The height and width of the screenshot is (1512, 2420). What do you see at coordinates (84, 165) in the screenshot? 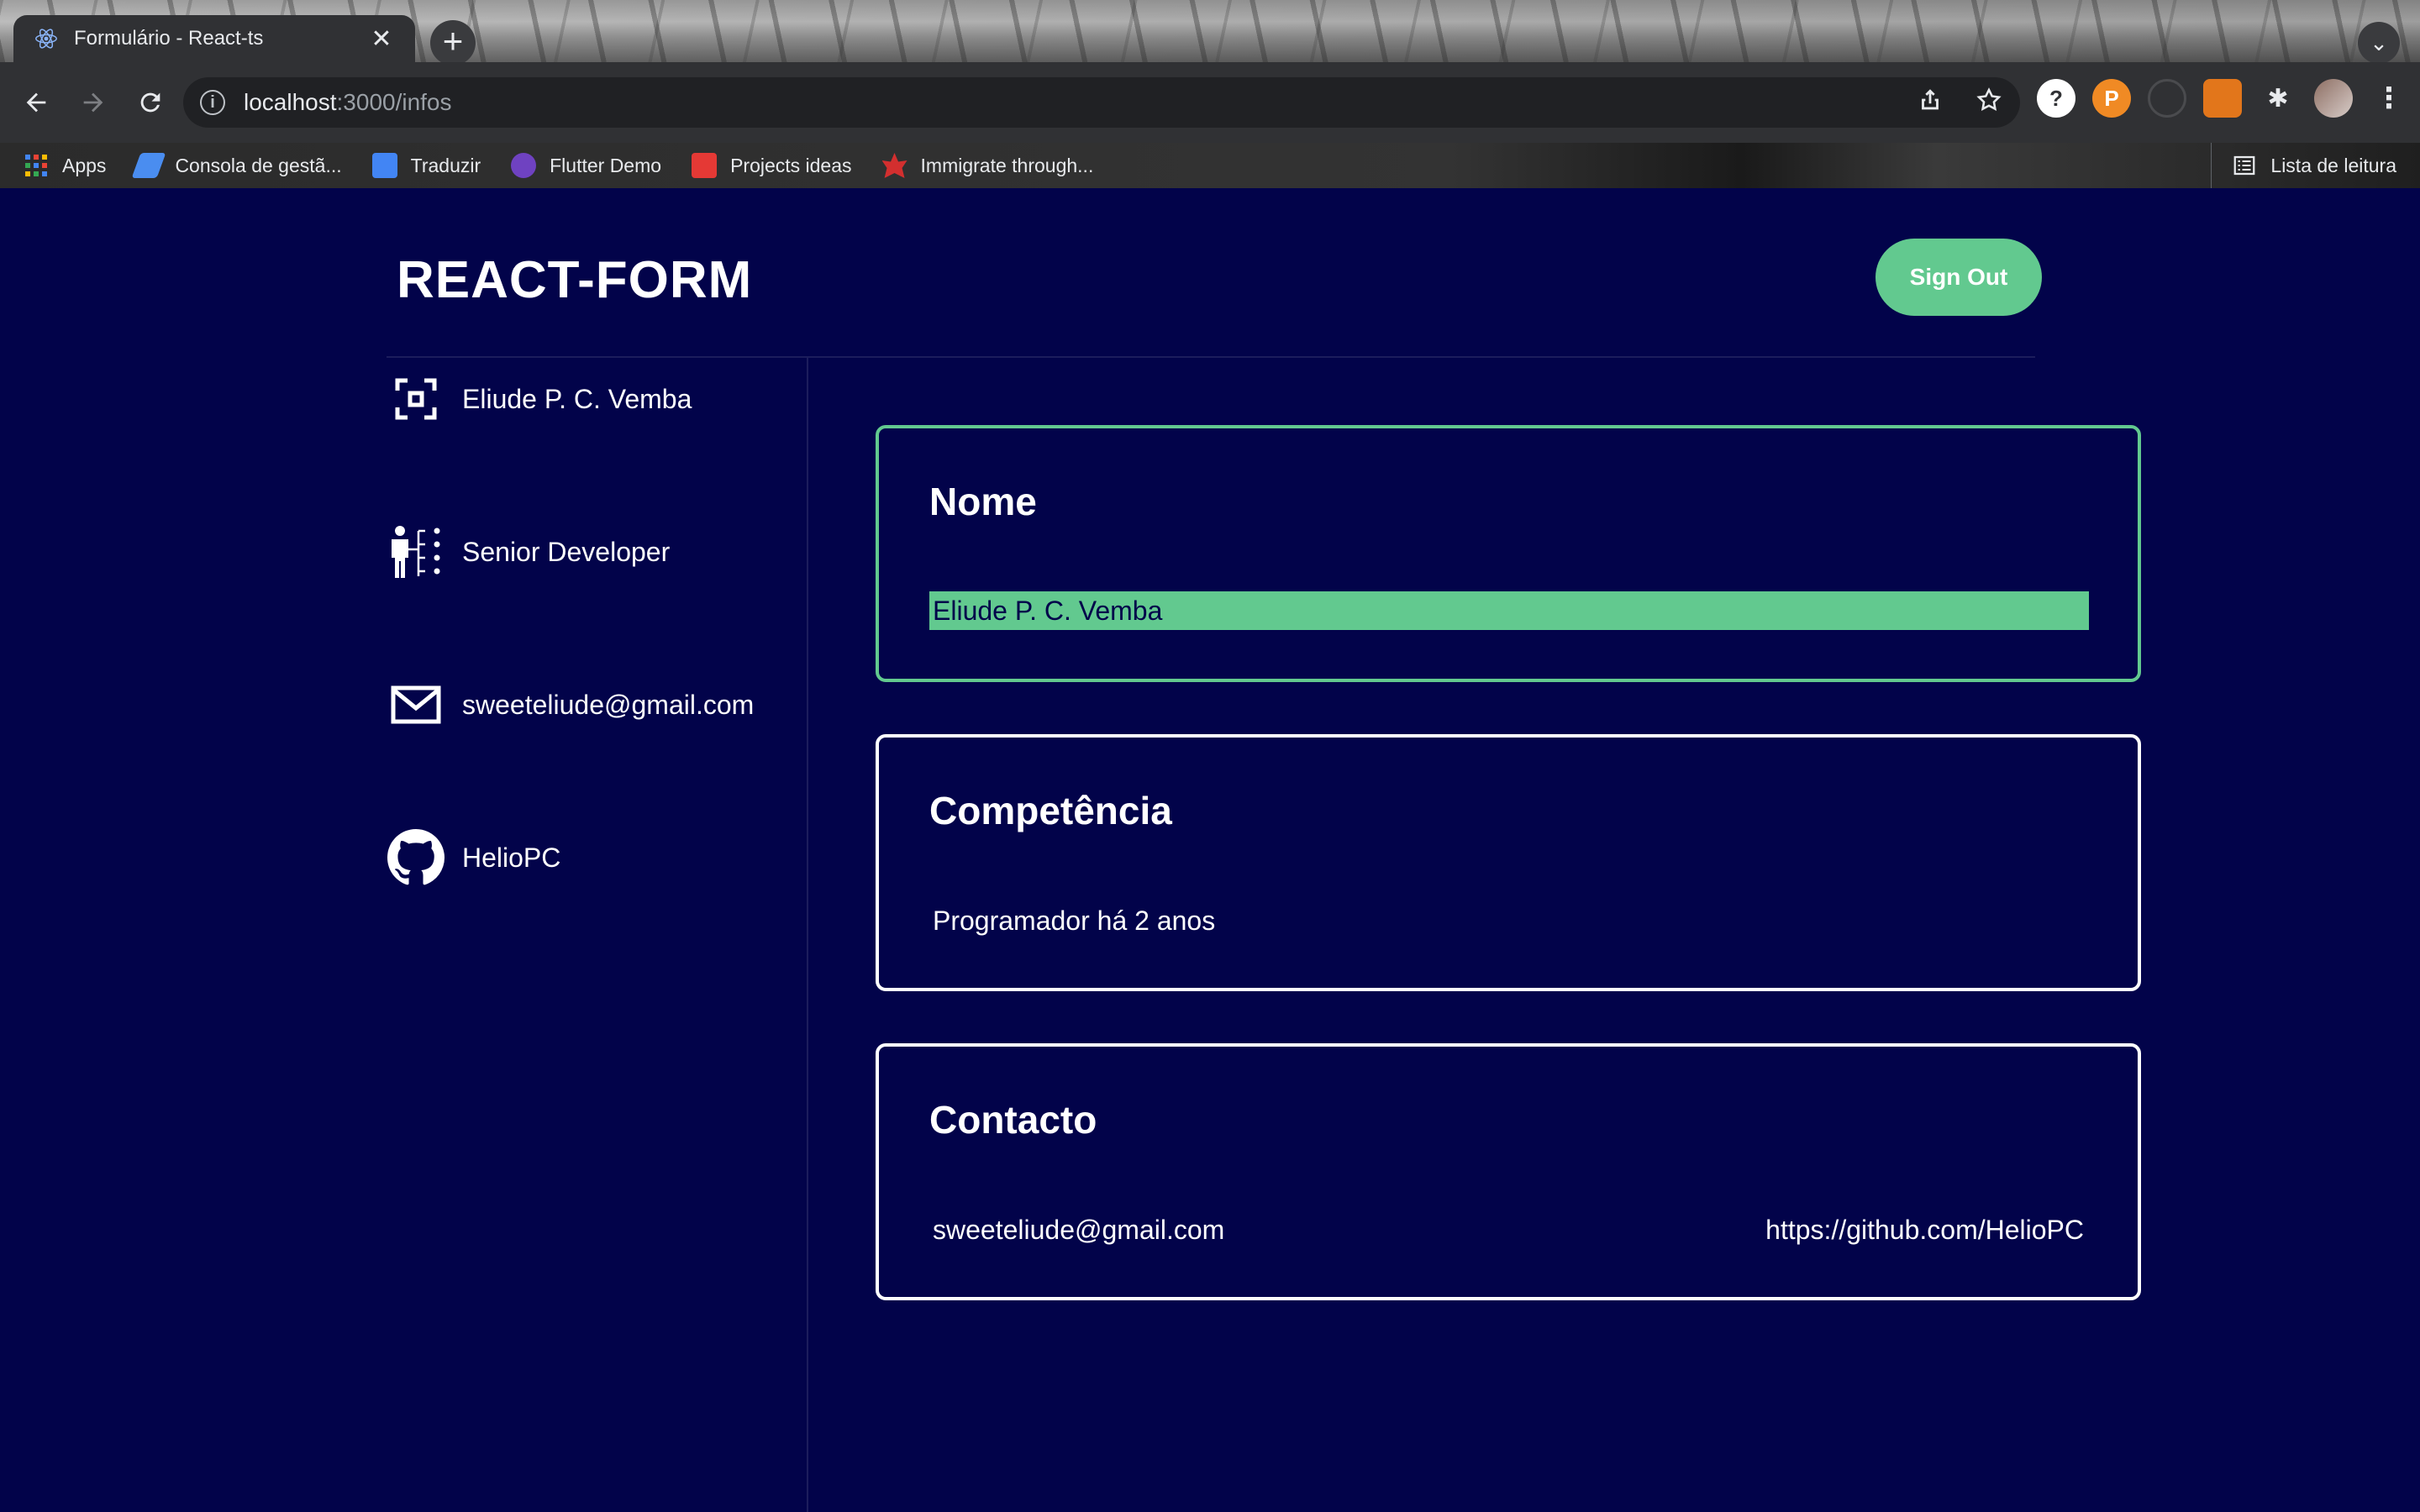
I see `bookmark-label: Apps` at bounding box center [84, 165].